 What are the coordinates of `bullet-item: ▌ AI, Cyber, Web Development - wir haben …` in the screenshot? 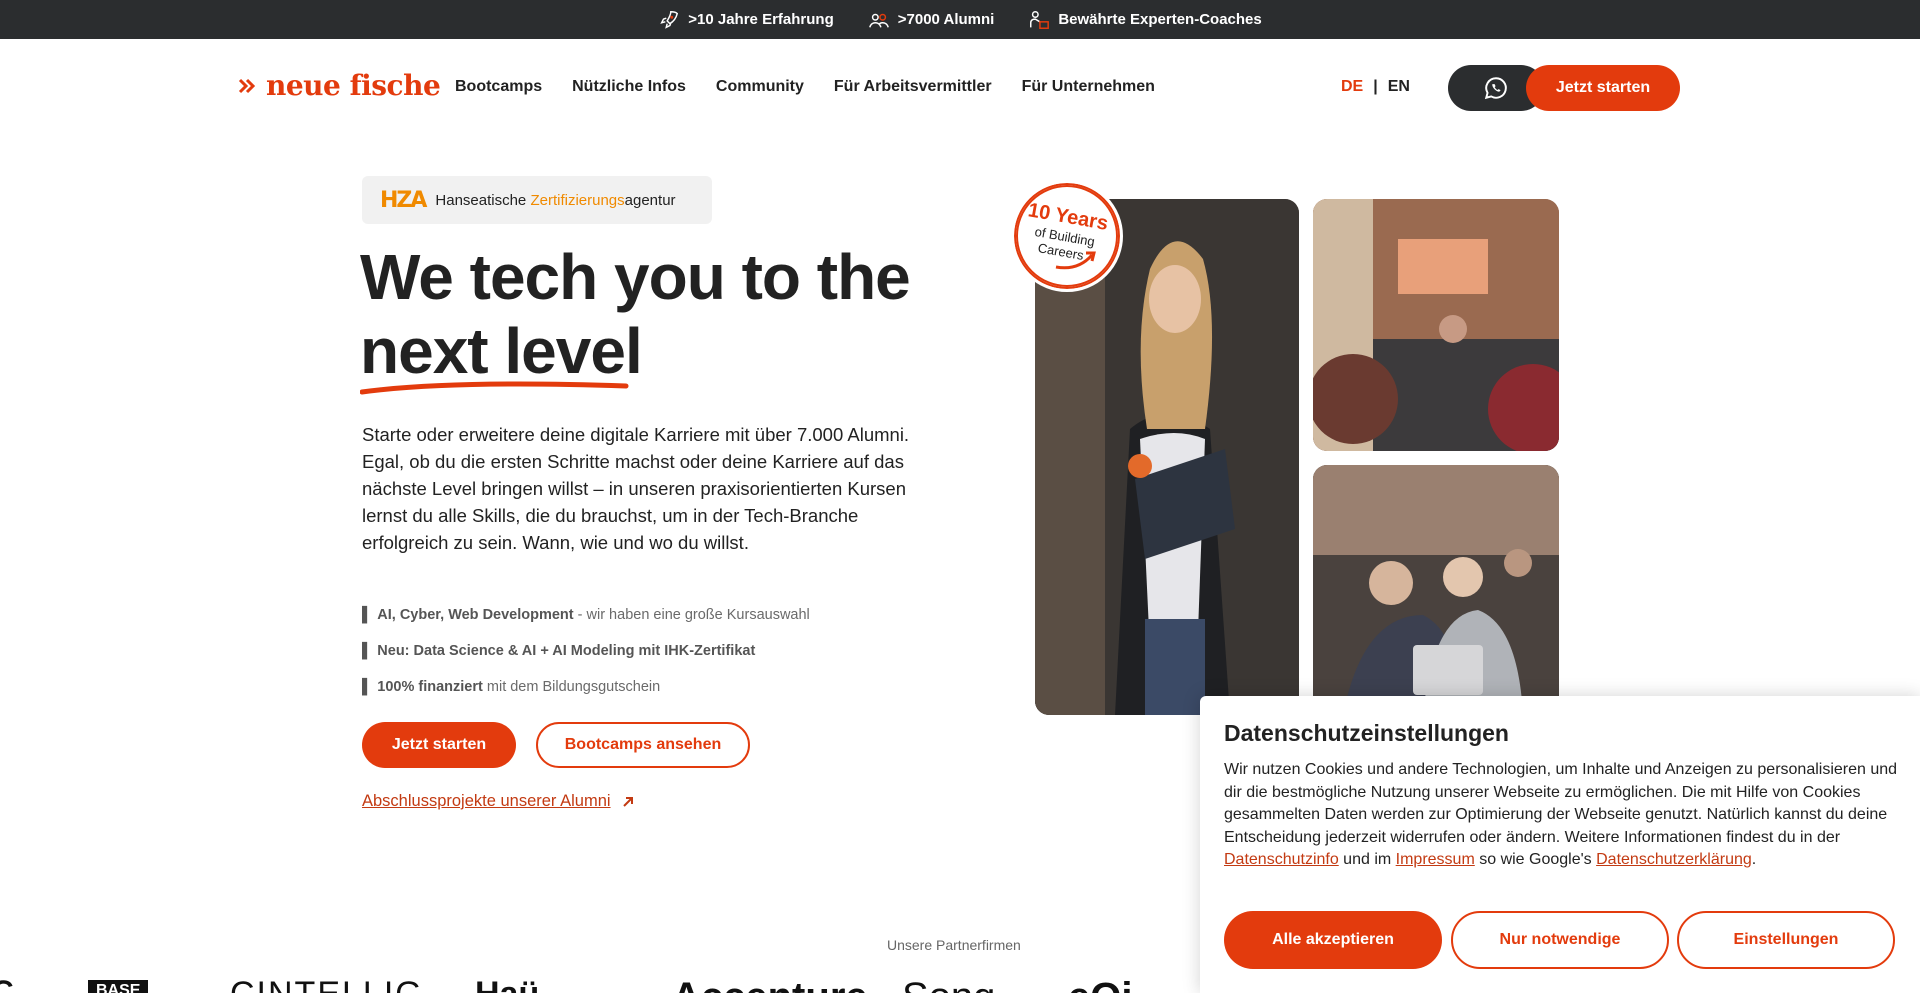 It's located at (586, 615).